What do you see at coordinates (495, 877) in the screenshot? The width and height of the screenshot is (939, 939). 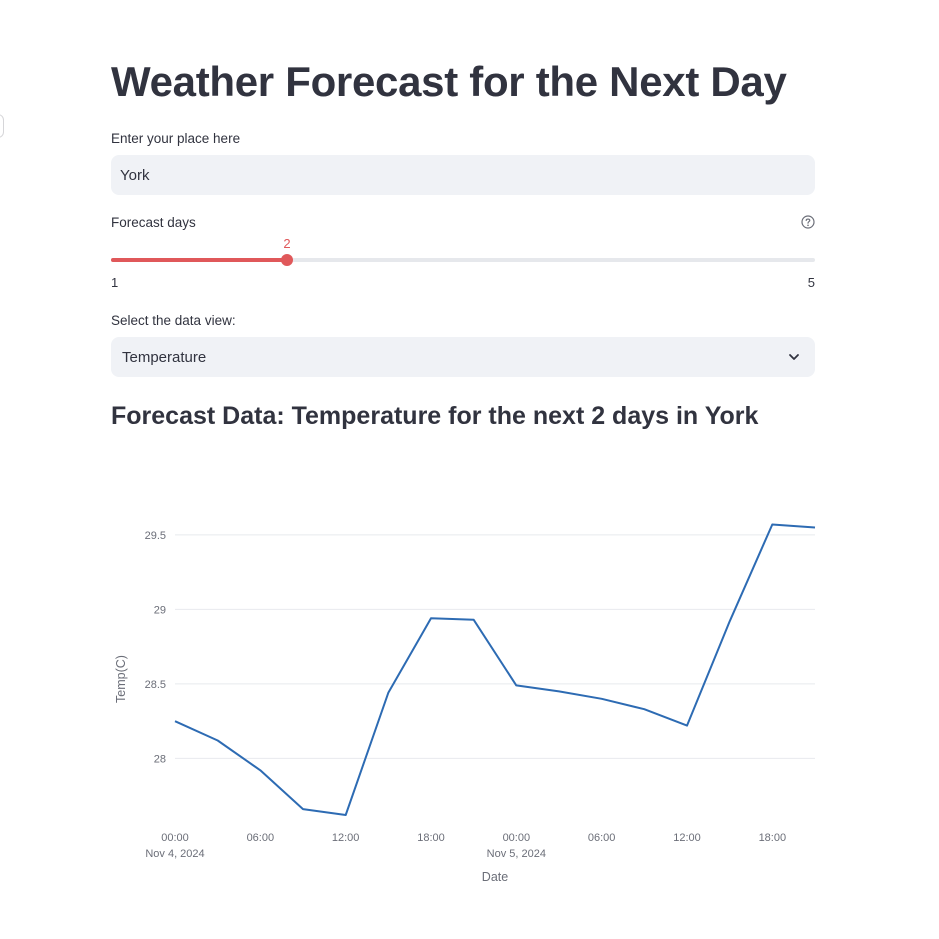 I see `x-axis-title: Date` at bounding box center [495, 877].